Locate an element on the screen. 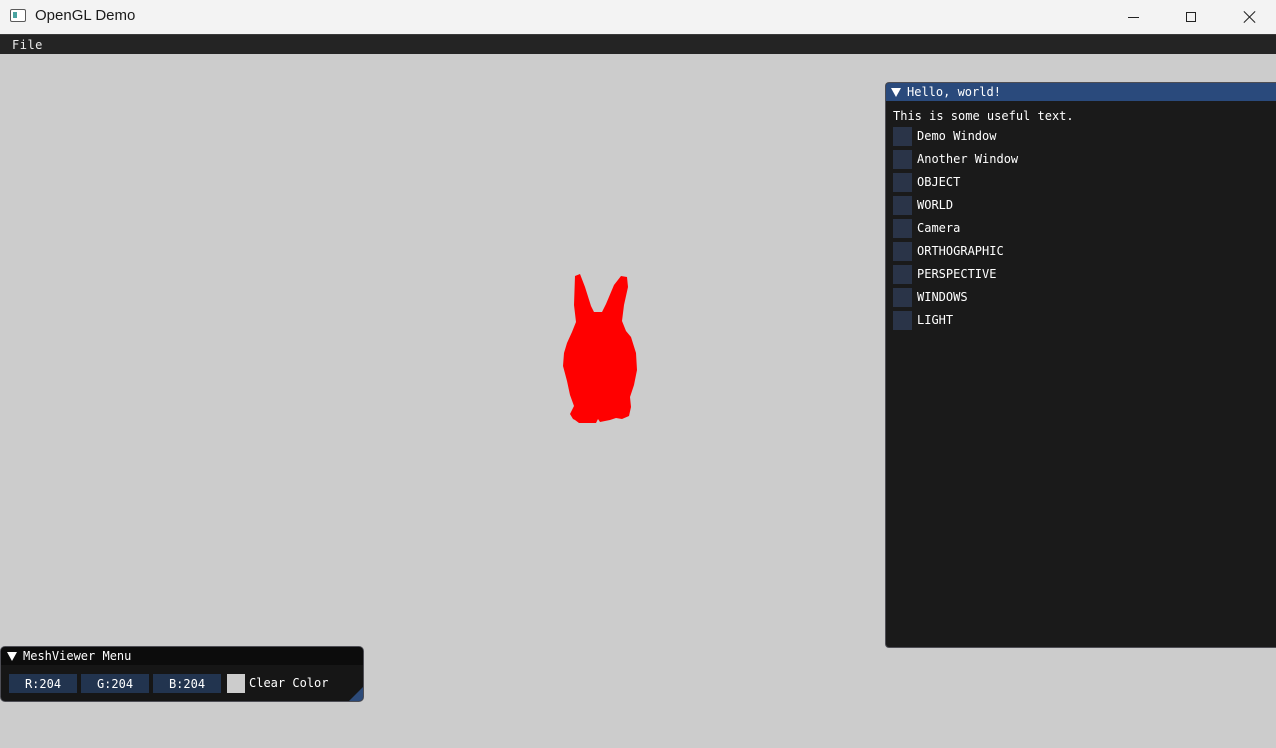 Image resolution: width=1276 pixels, height=748 pixels. useful-text: This is some useful text. is located at coordinates (983, 116).